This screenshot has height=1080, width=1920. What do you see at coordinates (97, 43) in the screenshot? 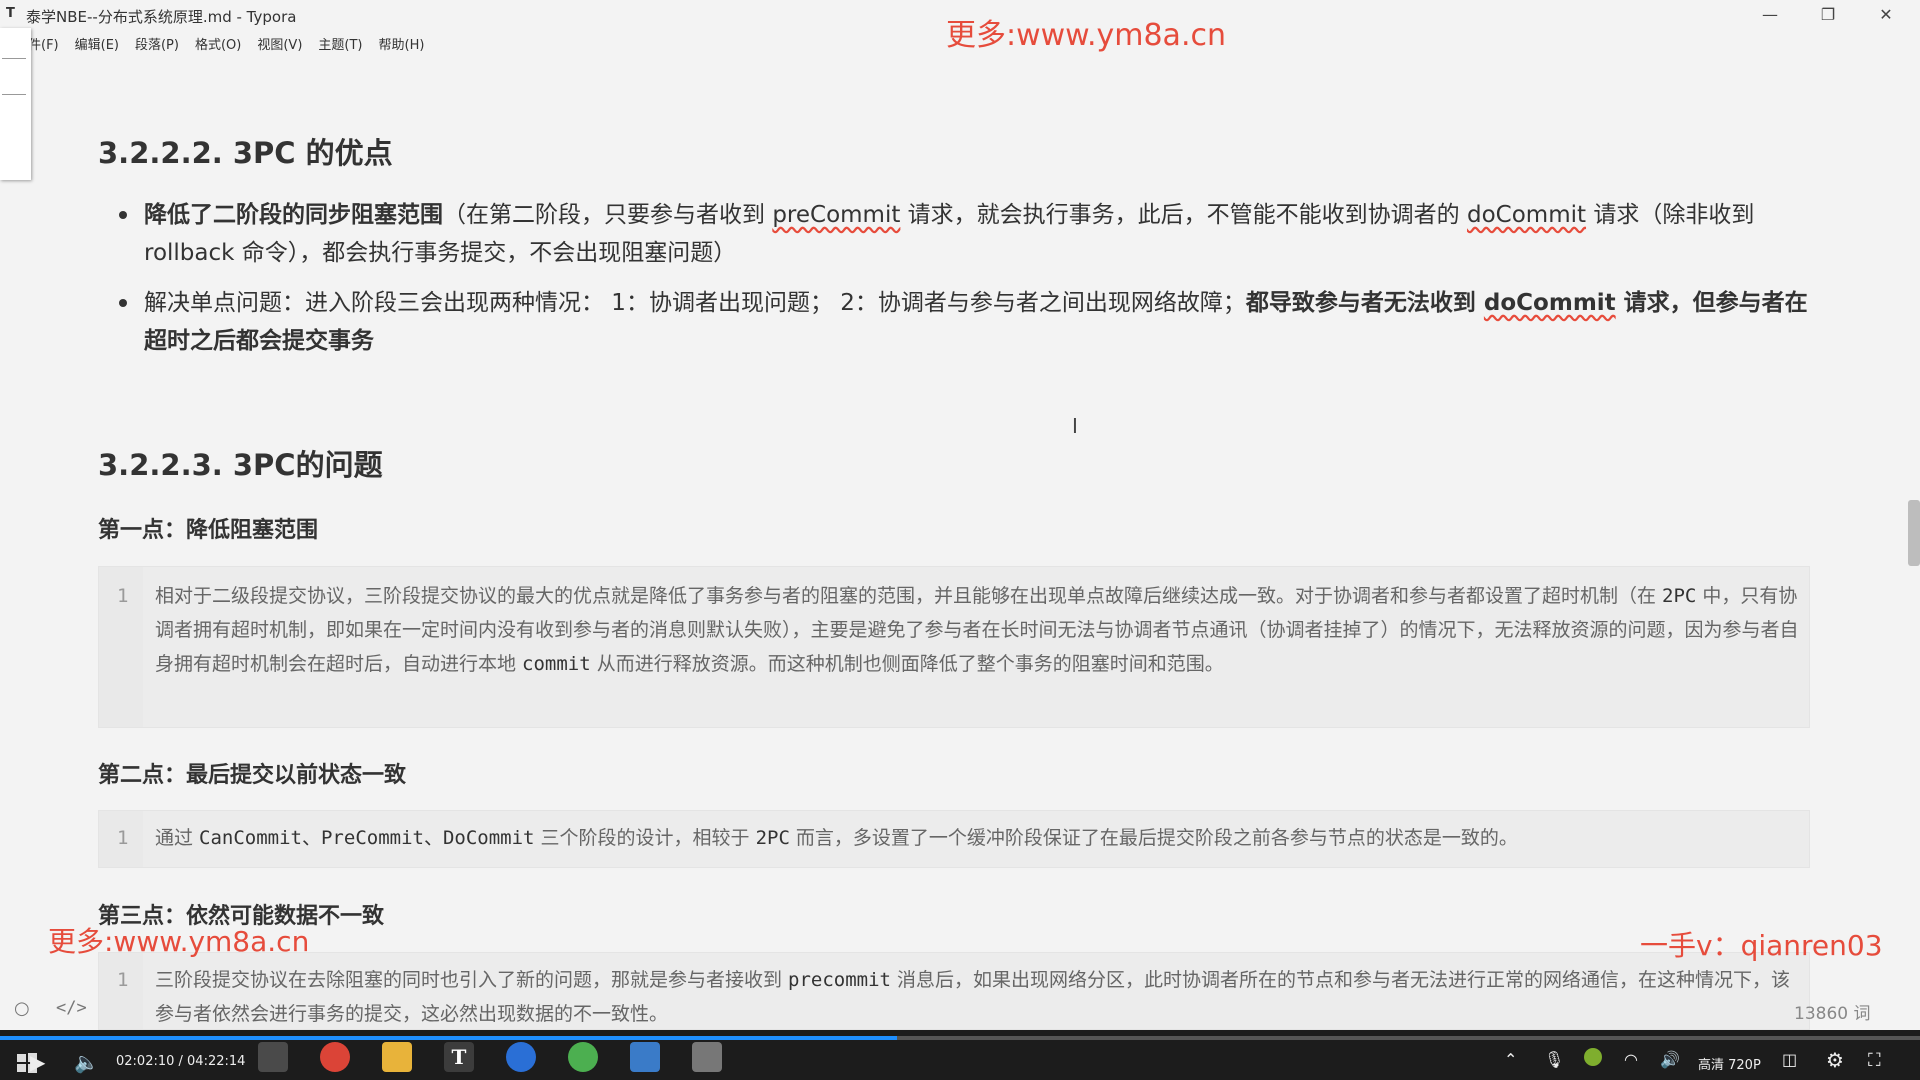
I see `menu-edit: 编辑(E)` at bounding box center [97, 43].